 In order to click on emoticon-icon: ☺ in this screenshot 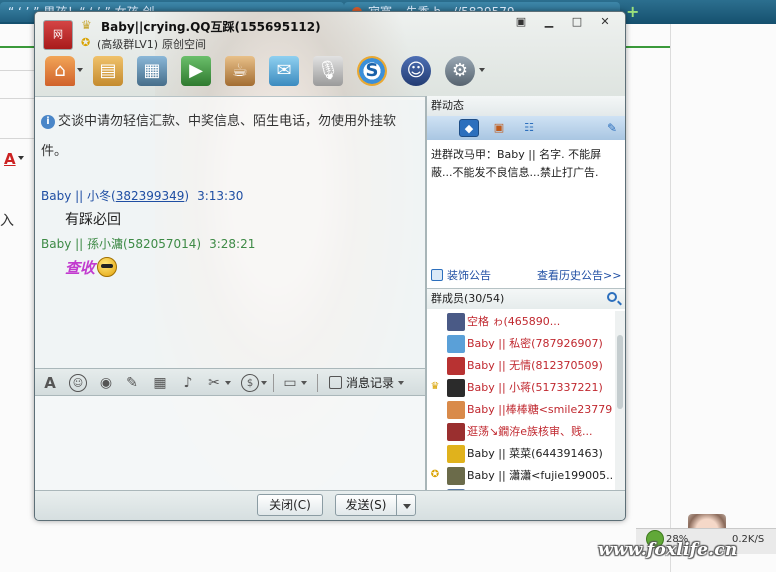, I will do `click(78, 383)`.